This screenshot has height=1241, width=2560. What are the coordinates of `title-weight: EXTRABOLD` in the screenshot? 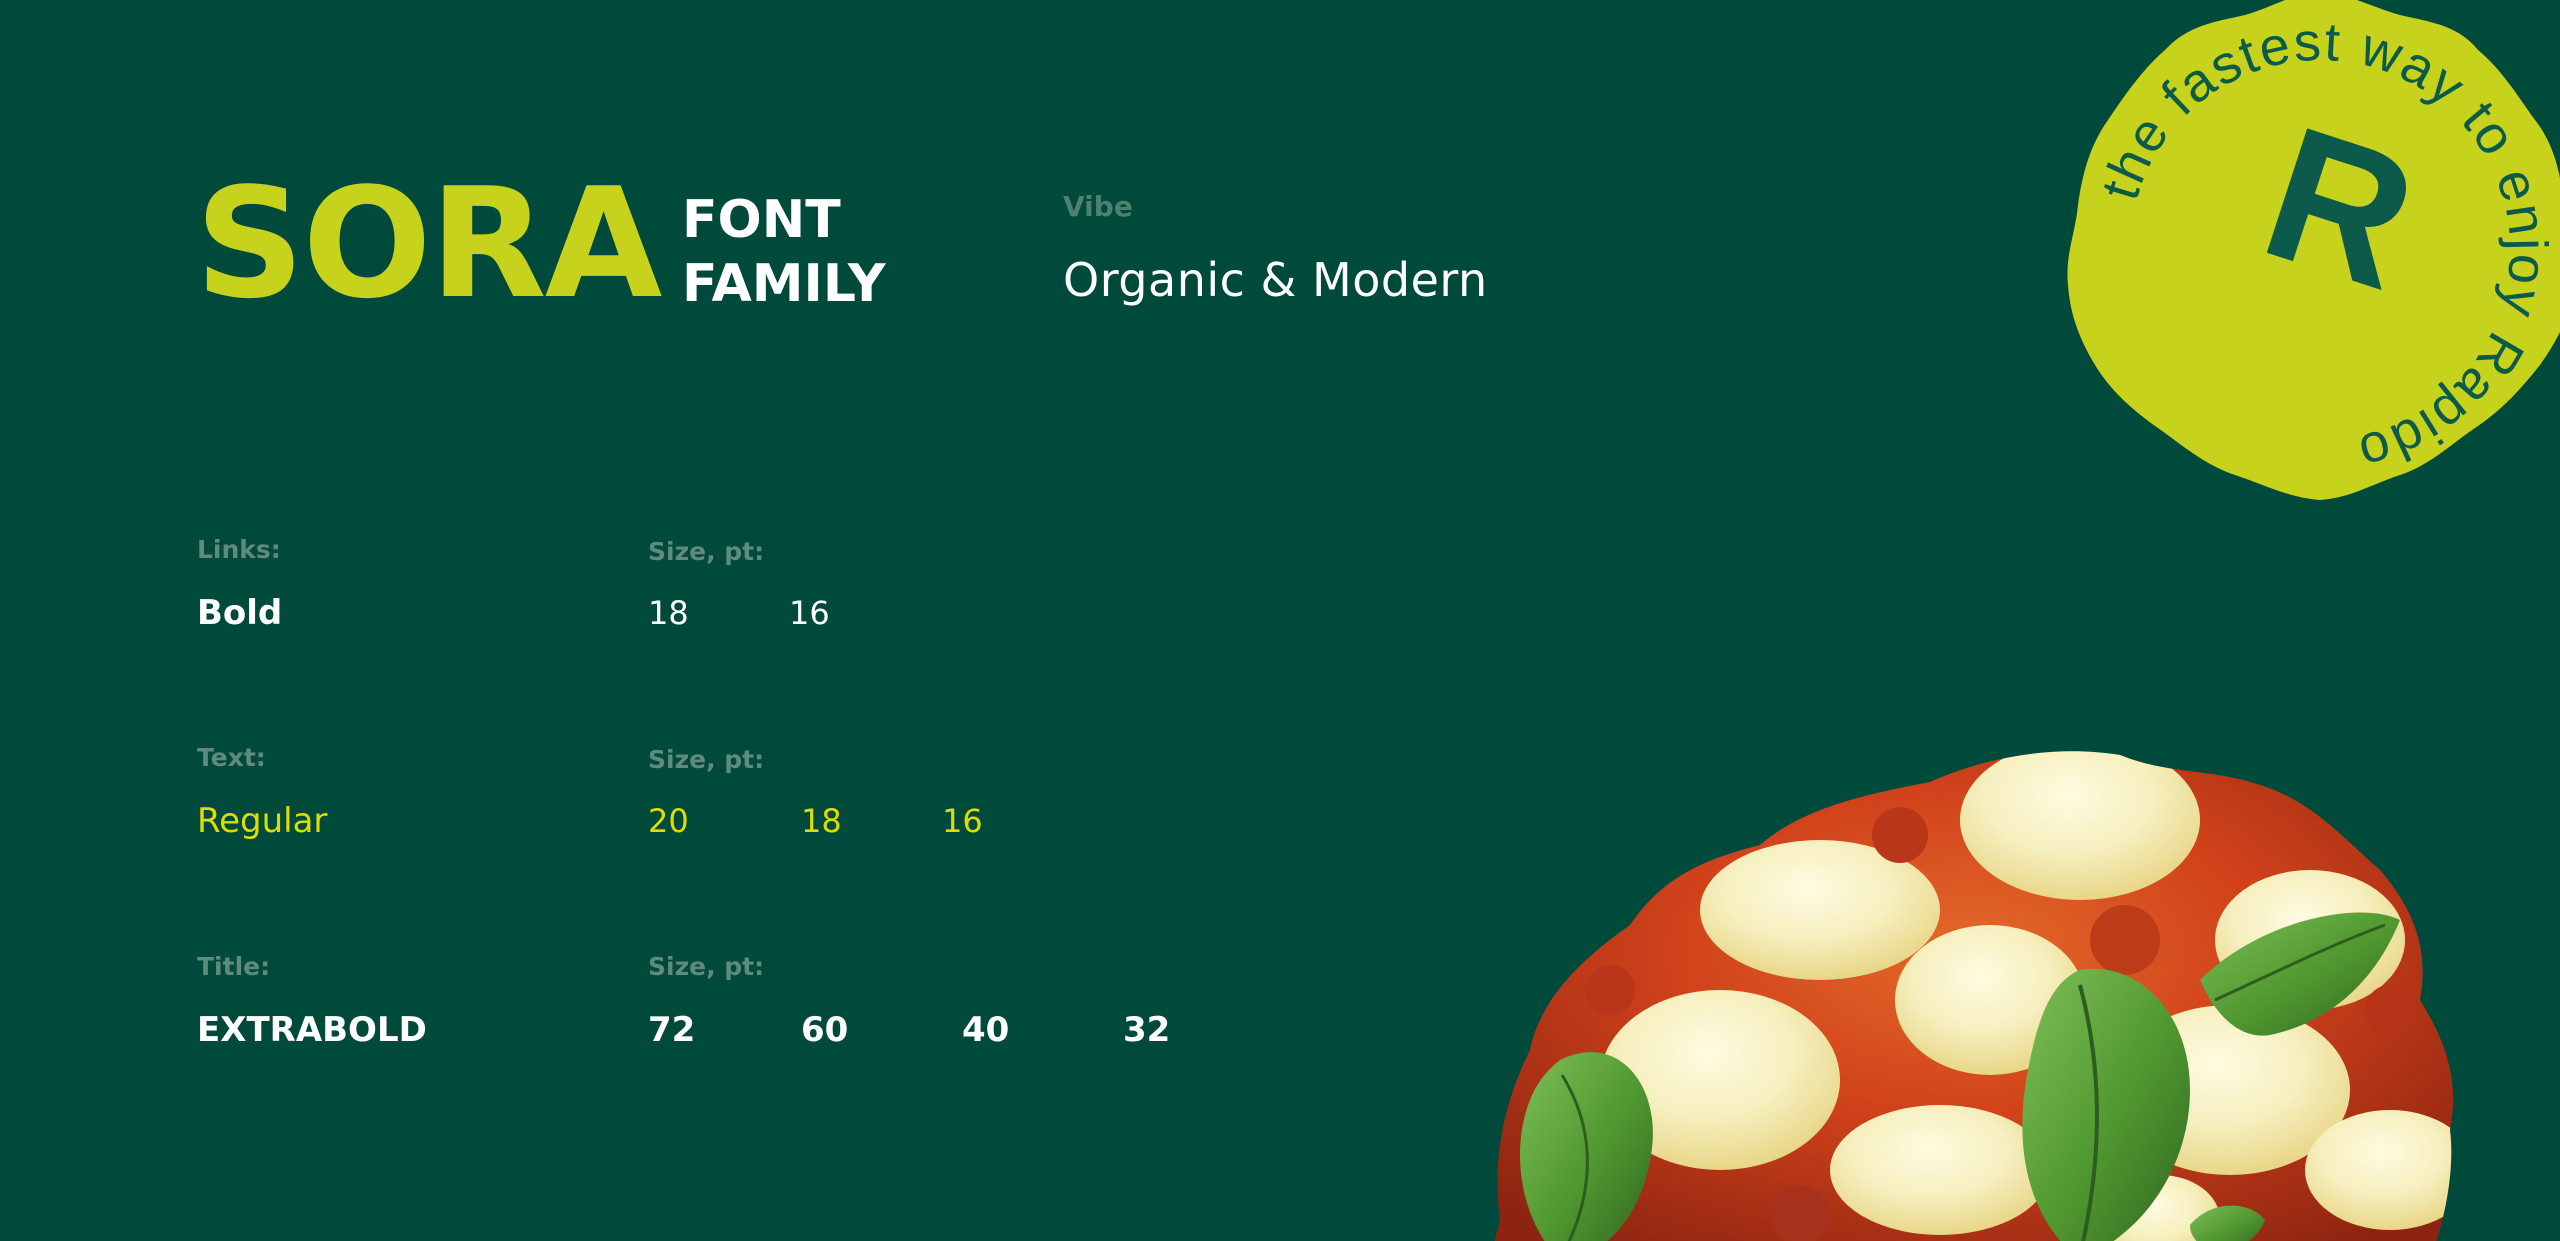 It's located at (312, 1030).